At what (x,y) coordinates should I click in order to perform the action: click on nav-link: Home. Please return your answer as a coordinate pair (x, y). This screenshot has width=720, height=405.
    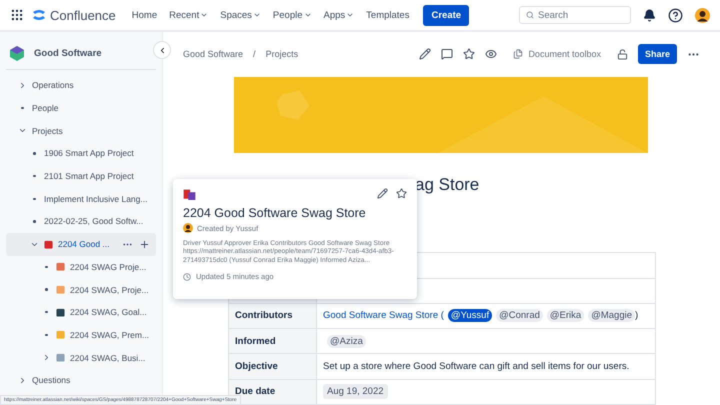
    Looking at the image, I should click on (145, 15).